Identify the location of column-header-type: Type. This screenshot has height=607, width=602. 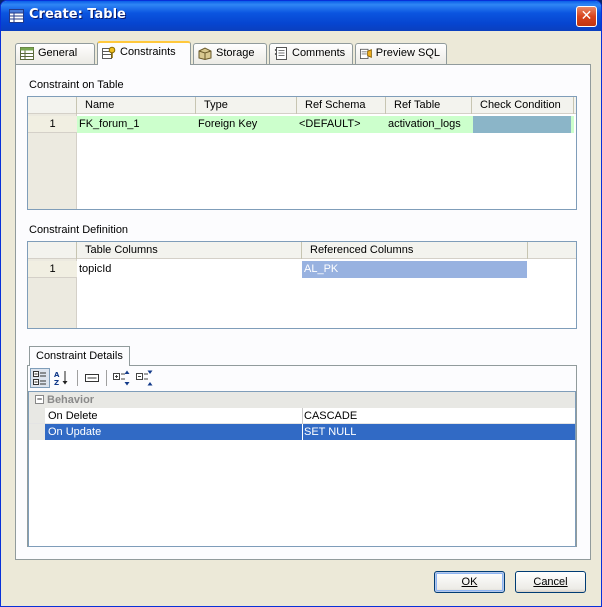
(246, 105).